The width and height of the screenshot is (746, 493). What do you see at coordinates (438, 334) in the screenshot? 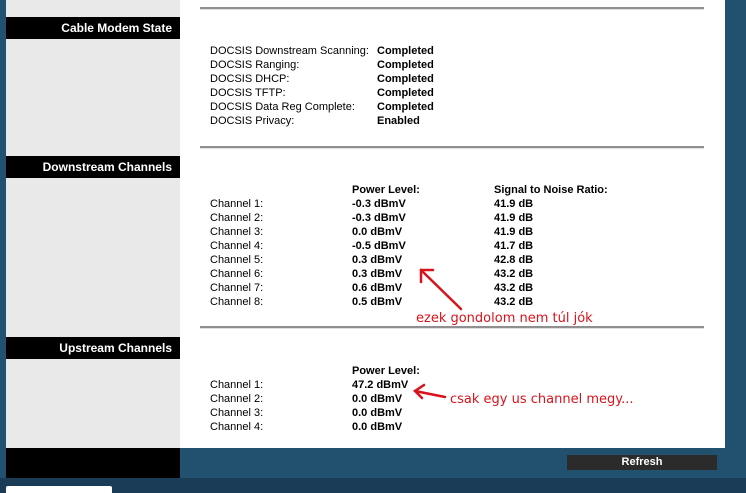
I see `annotation-arrows` at bounding box center [438, 334].